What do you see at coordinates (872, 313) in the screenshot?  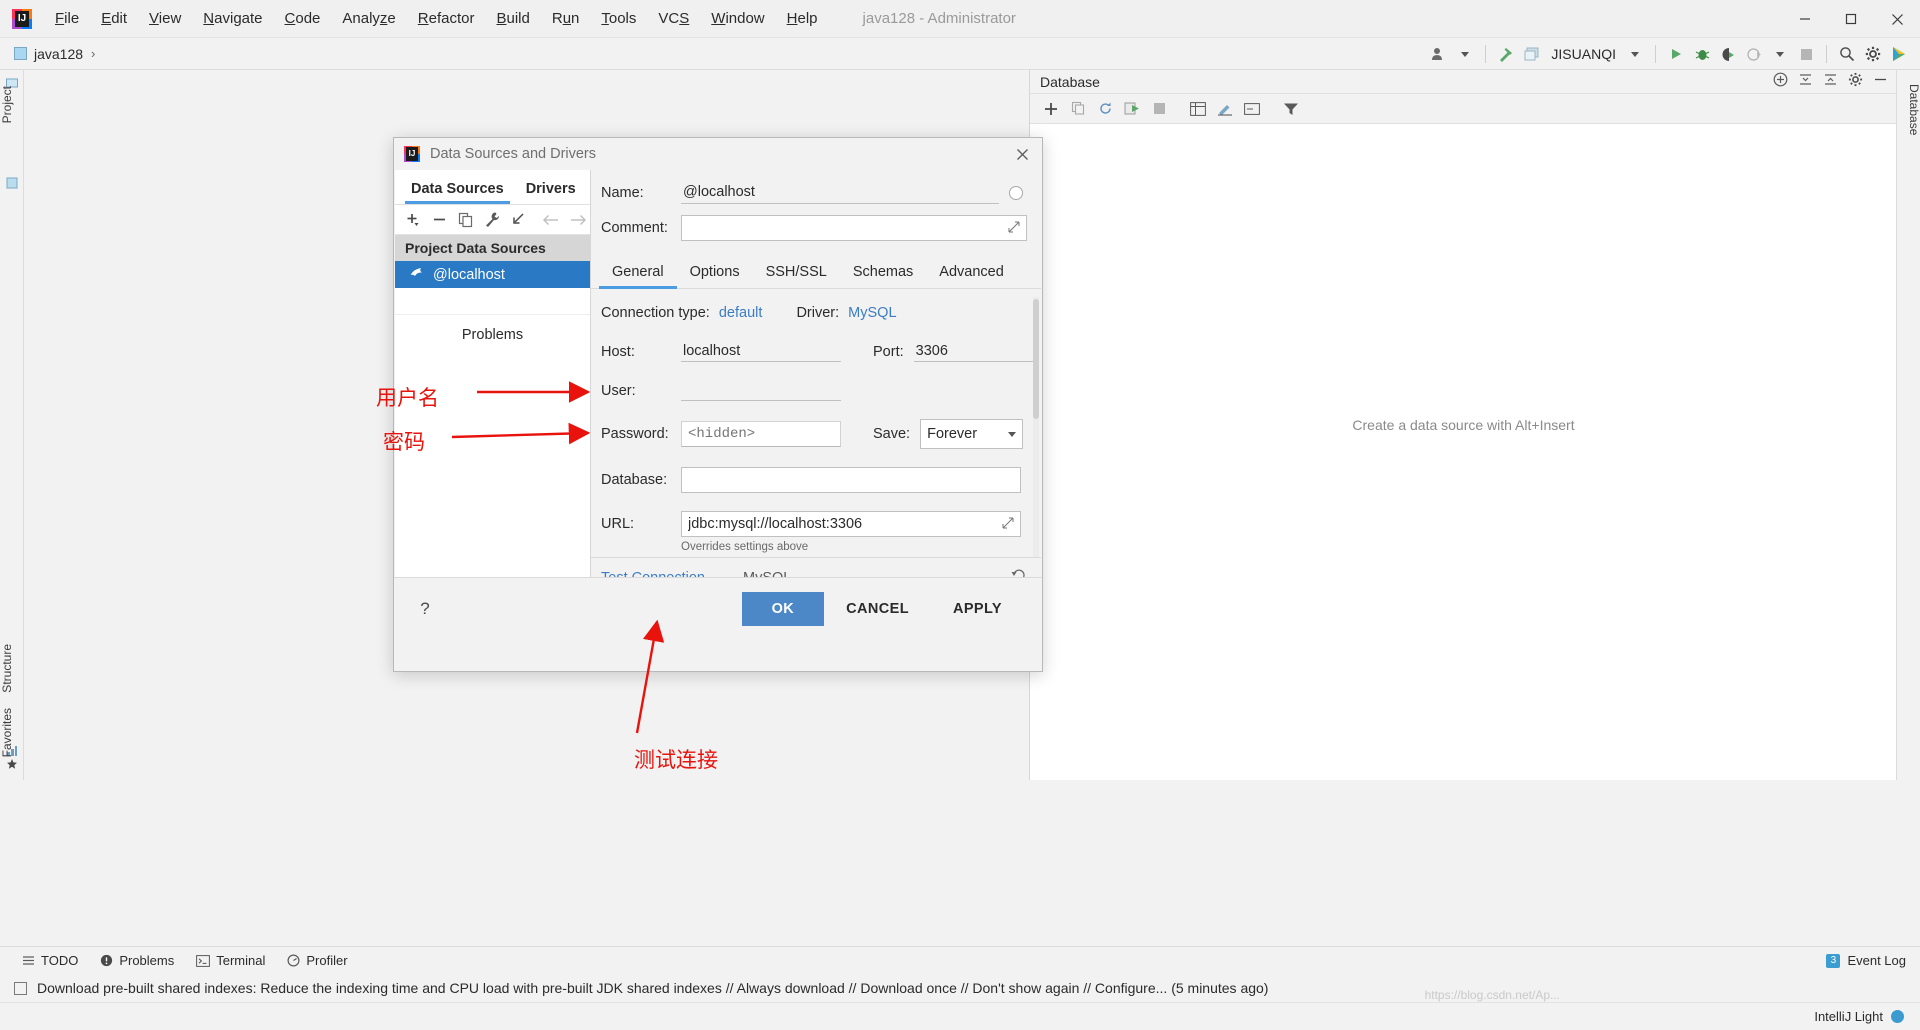 I see `driver-value: MySQL` at bounding box center [872, 313].